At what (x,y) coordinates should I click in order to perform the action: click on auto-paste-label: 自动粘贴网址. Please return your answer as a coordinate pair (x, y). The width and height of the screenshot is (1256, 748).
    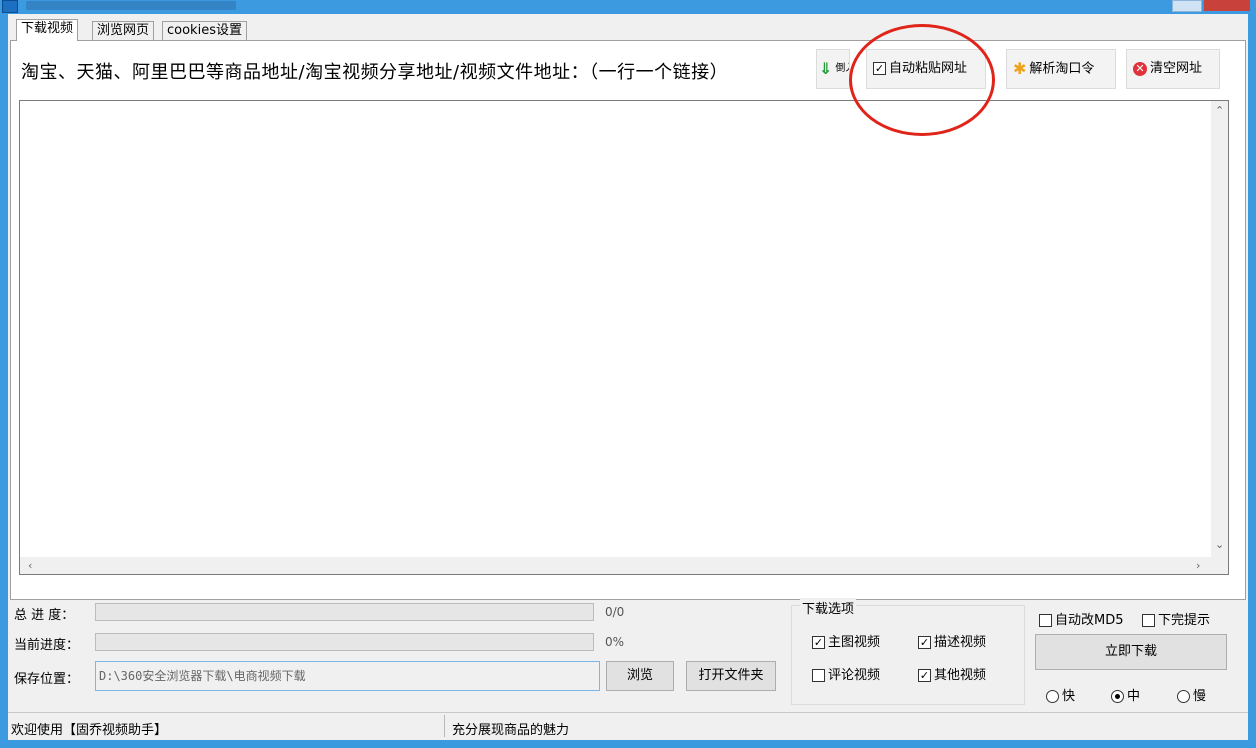
    Looking at the image, I should click on (928, 68).